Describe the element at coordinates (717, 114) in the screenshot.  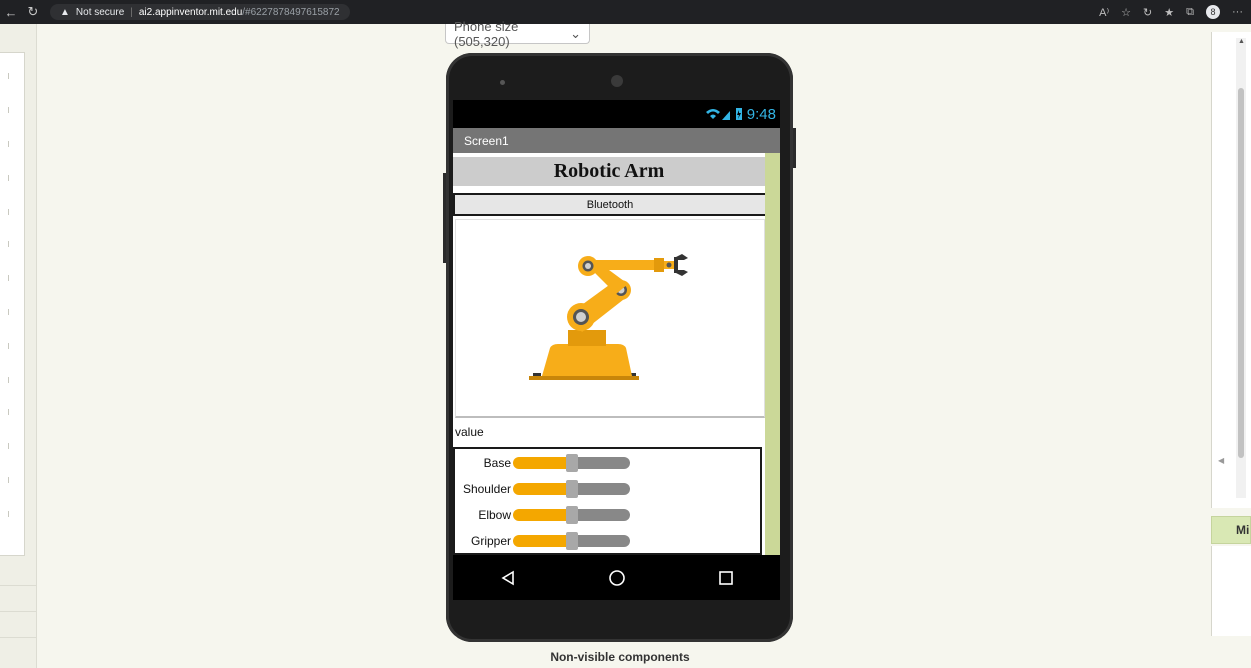
I see `wifi-signal-icon` at that location.